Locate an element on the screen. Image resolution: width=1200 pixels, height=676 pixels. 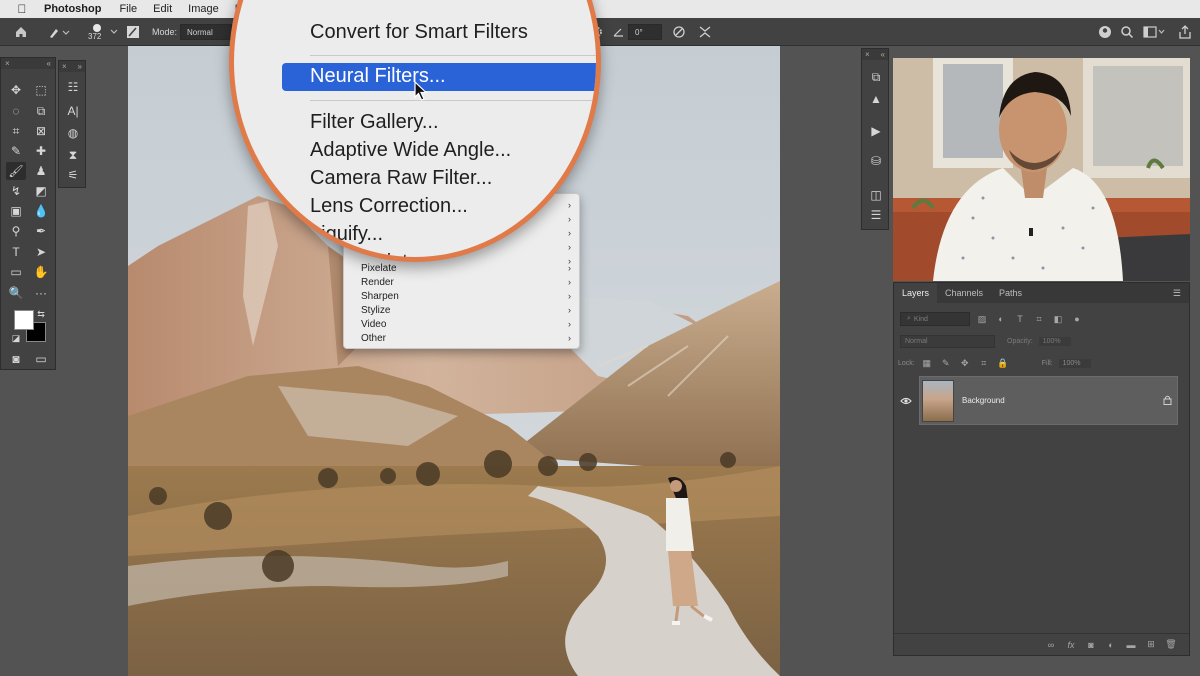
blend-mode-select: Normal is located at coordinates (947, 341).